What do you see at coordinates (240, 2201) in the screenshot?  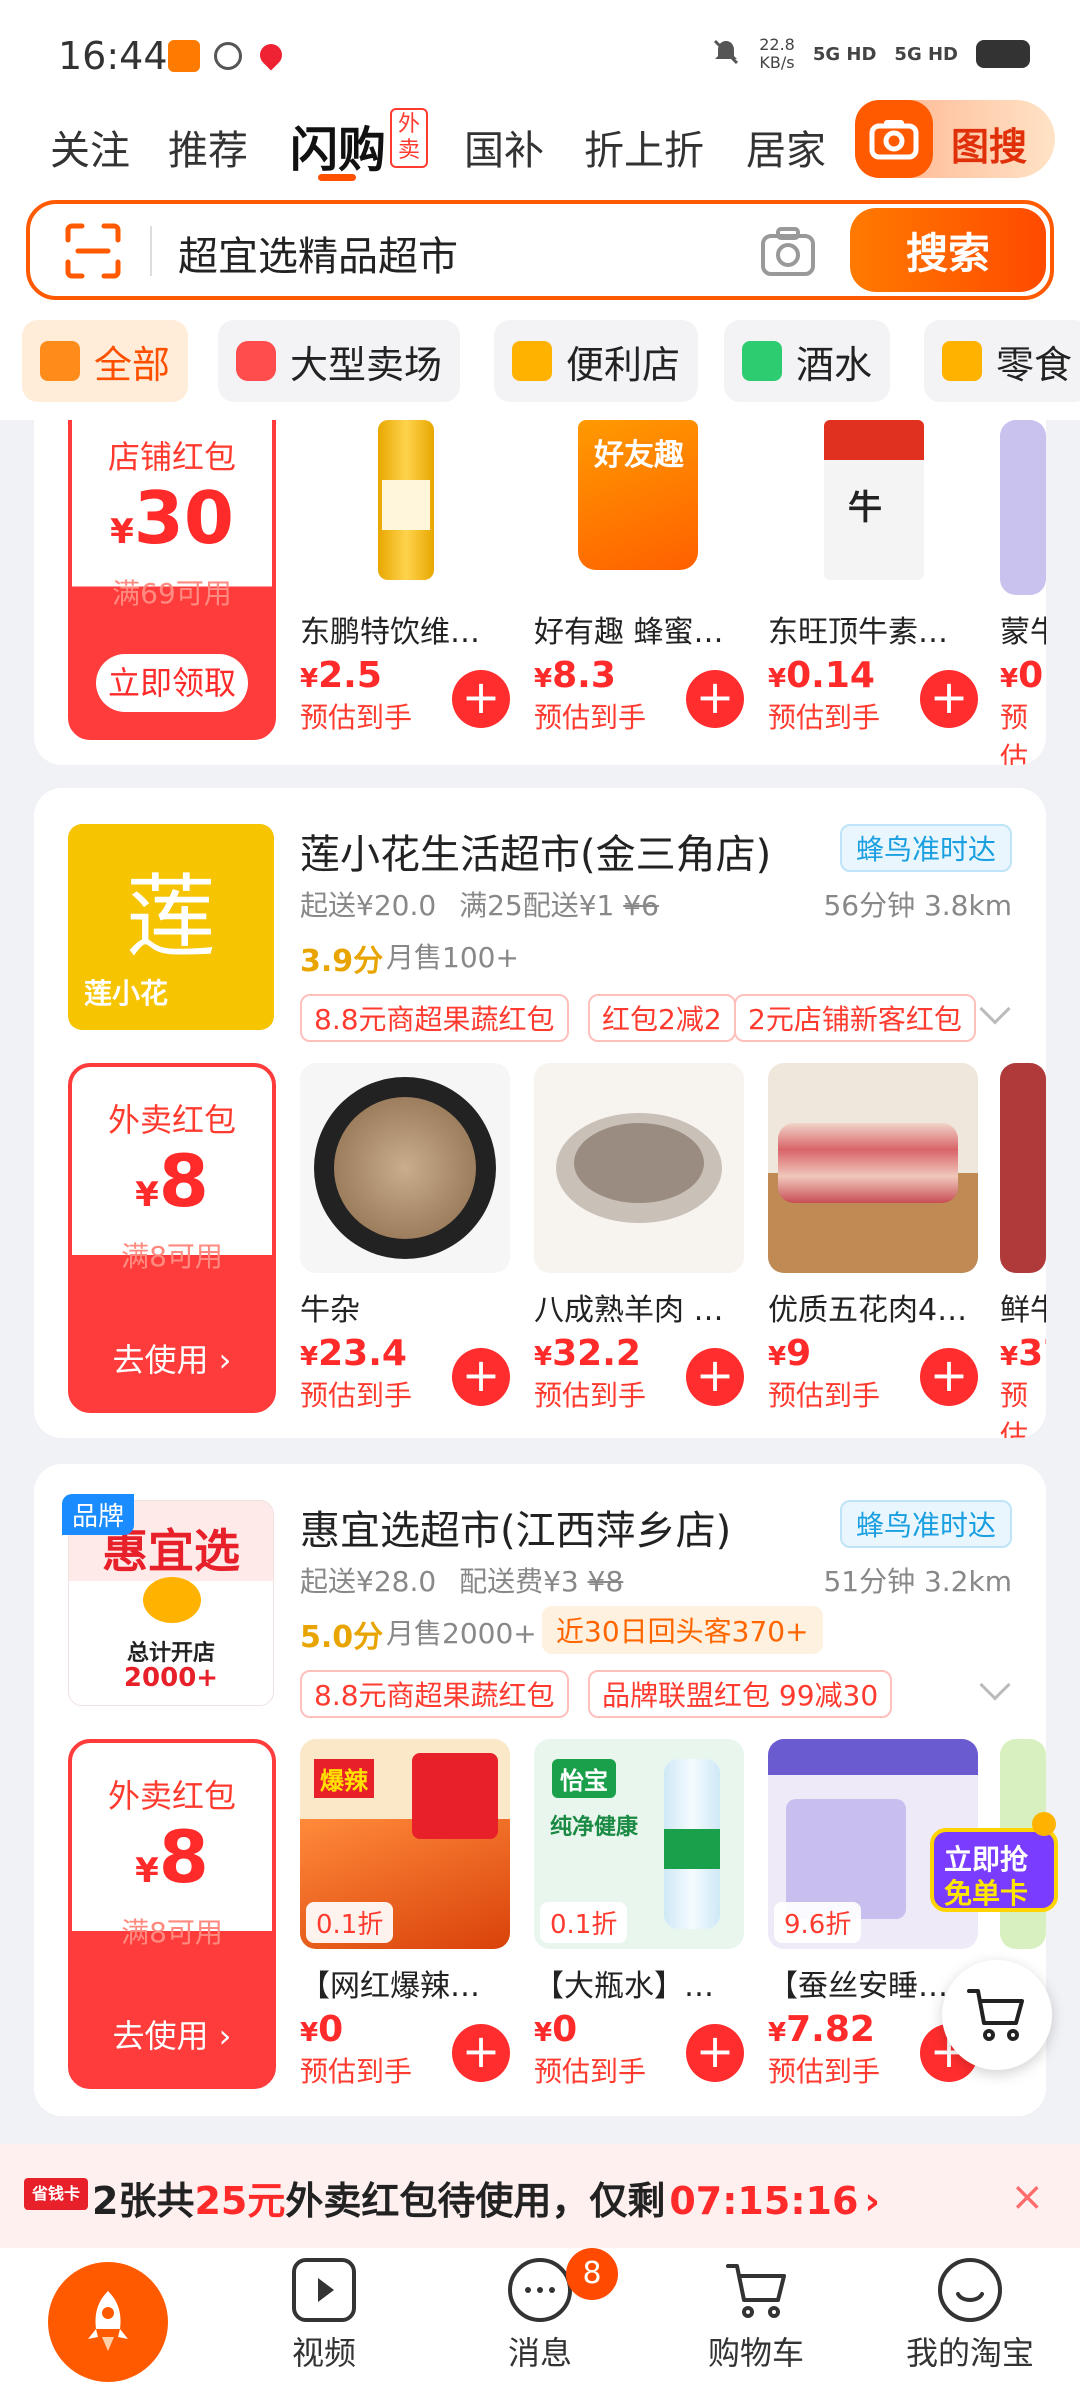 I see `promo-amount: 25元` at bounding box center [240, 2201].